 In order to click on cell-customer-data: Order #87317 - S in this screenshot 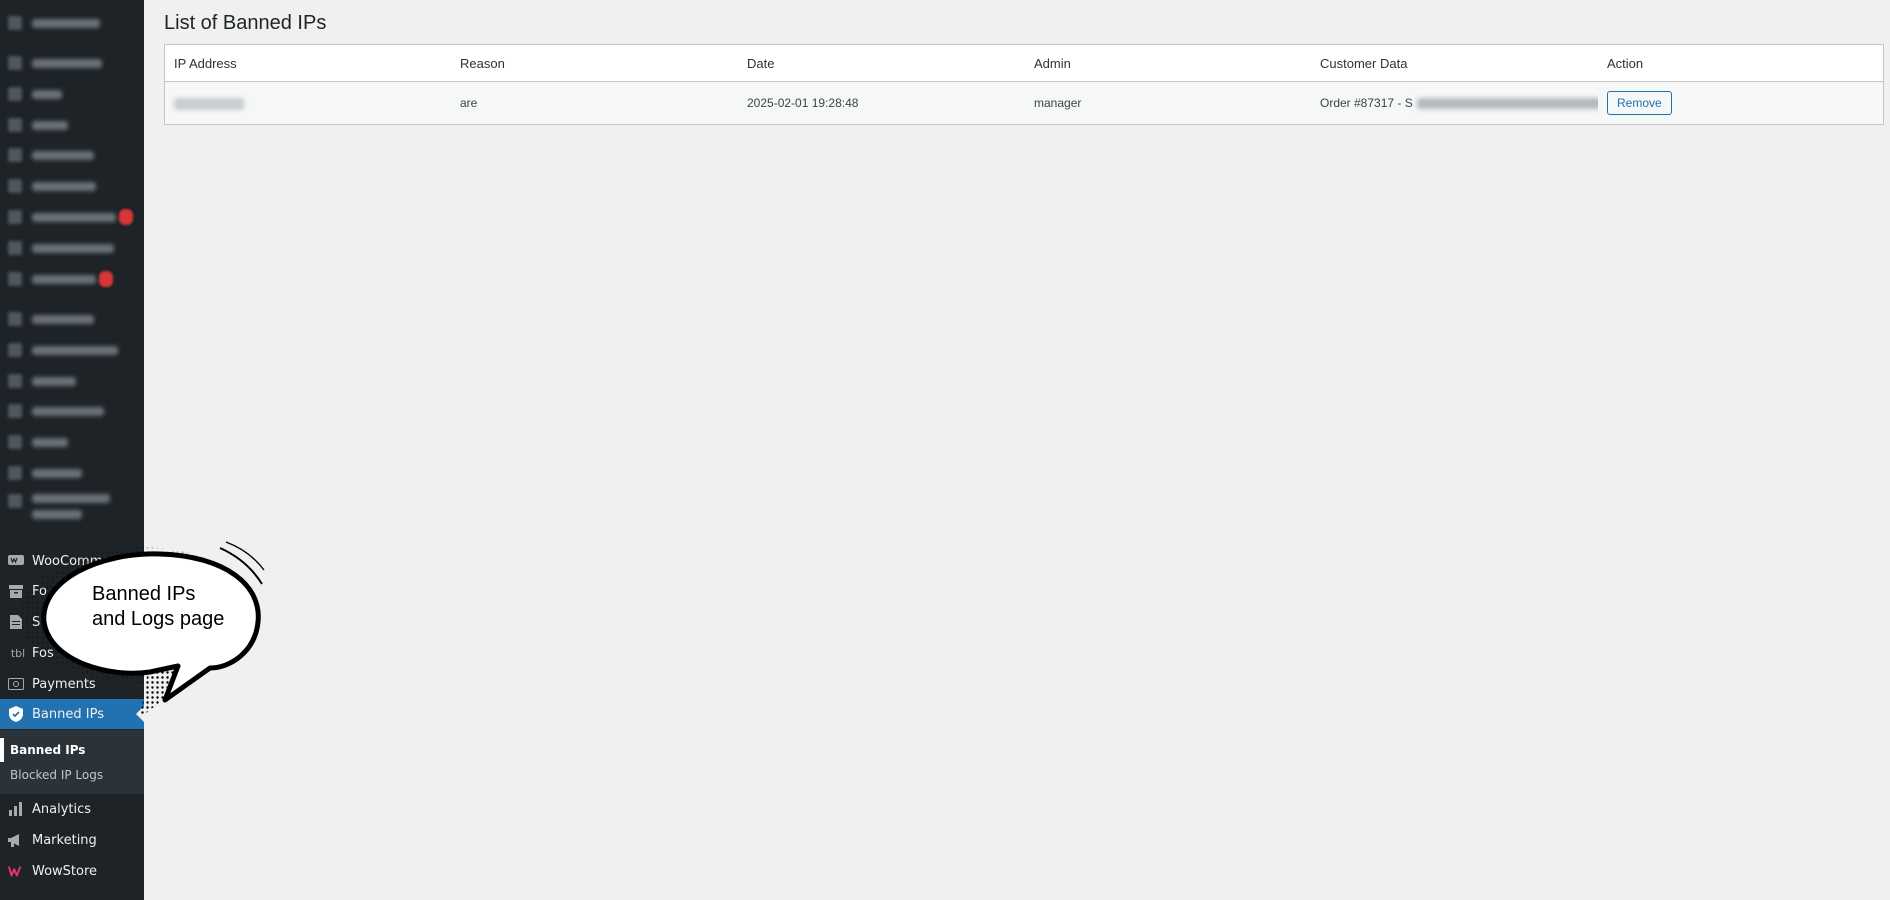, I will do `click(1454, 102)`.